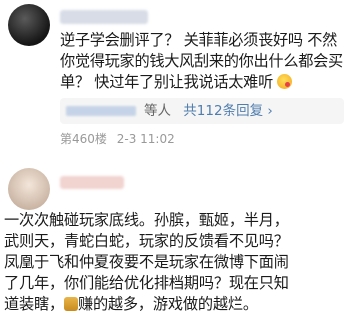 The image size is (357, 315). I want to click on comment-line: 一次次触碰玩家底线。孙膑，甄姬，半月，, so click(146, 220).